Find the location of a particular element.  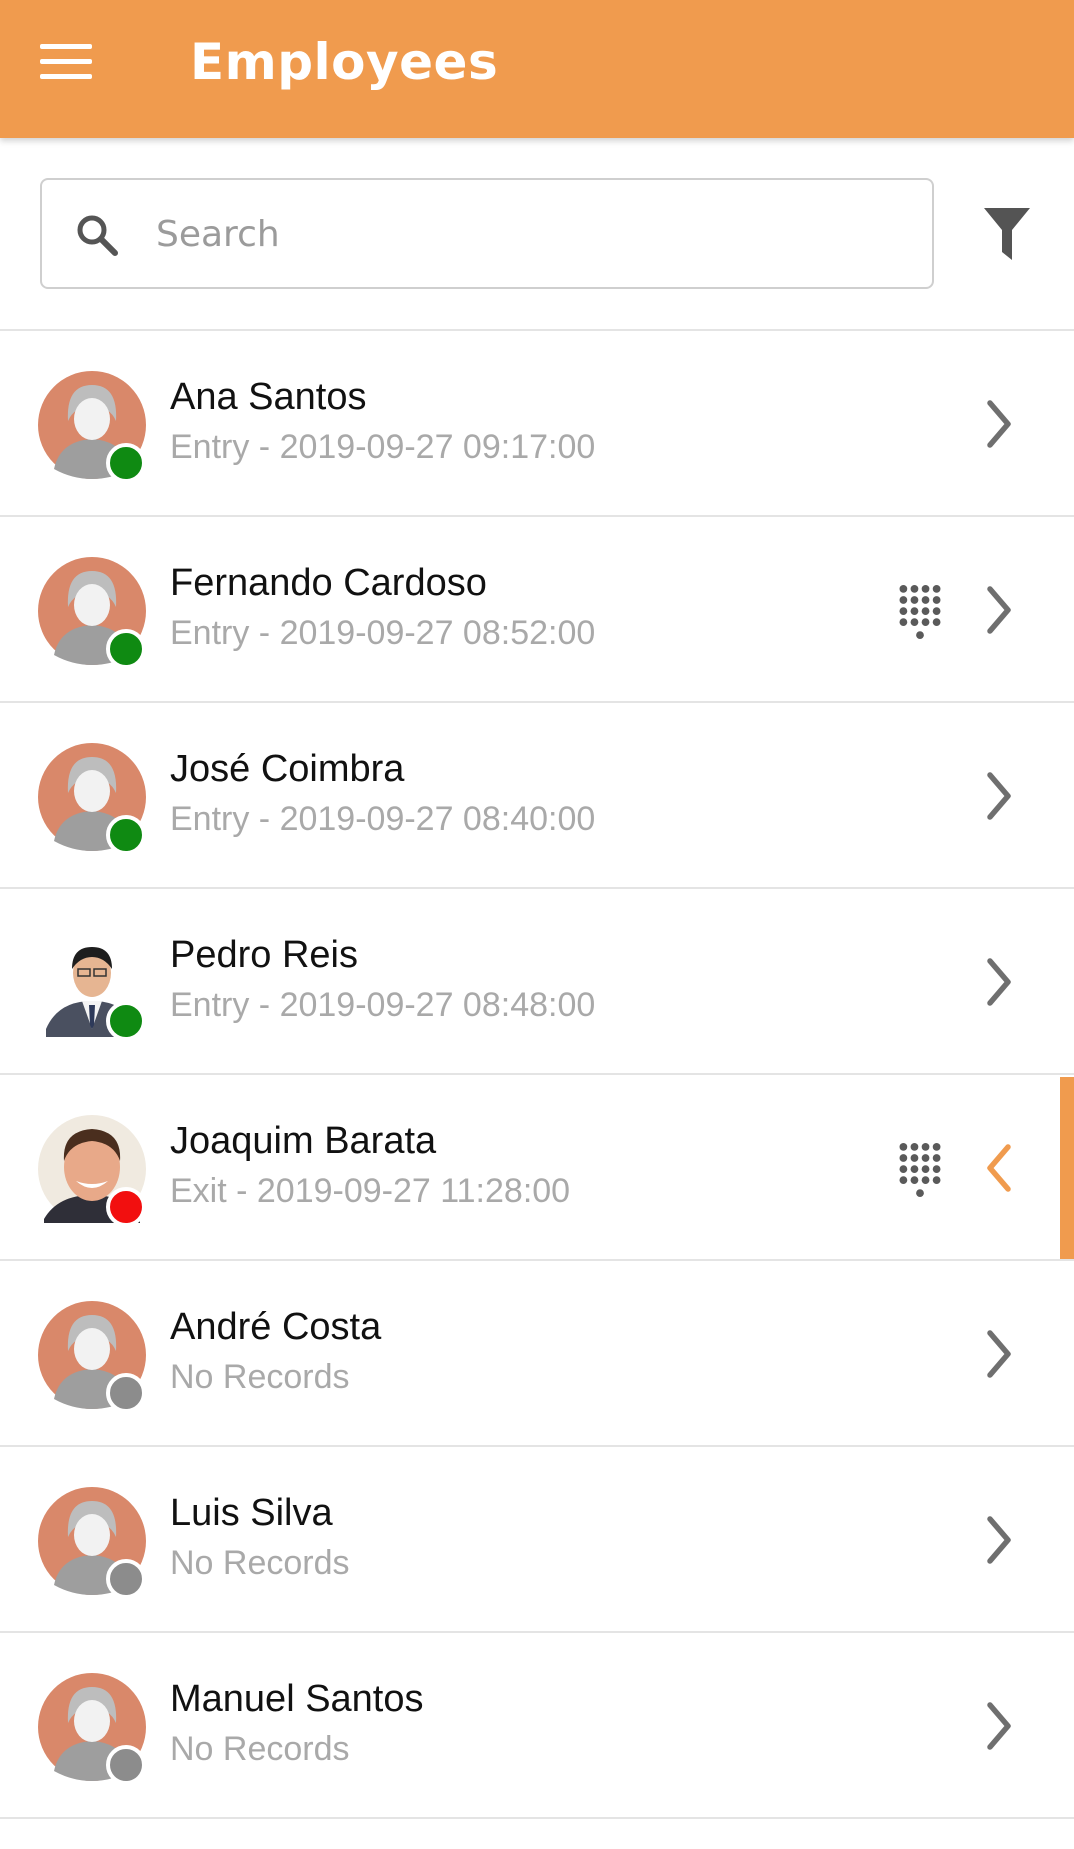

employee-name: Manuel Santos is located at coordinates (297, 1699).